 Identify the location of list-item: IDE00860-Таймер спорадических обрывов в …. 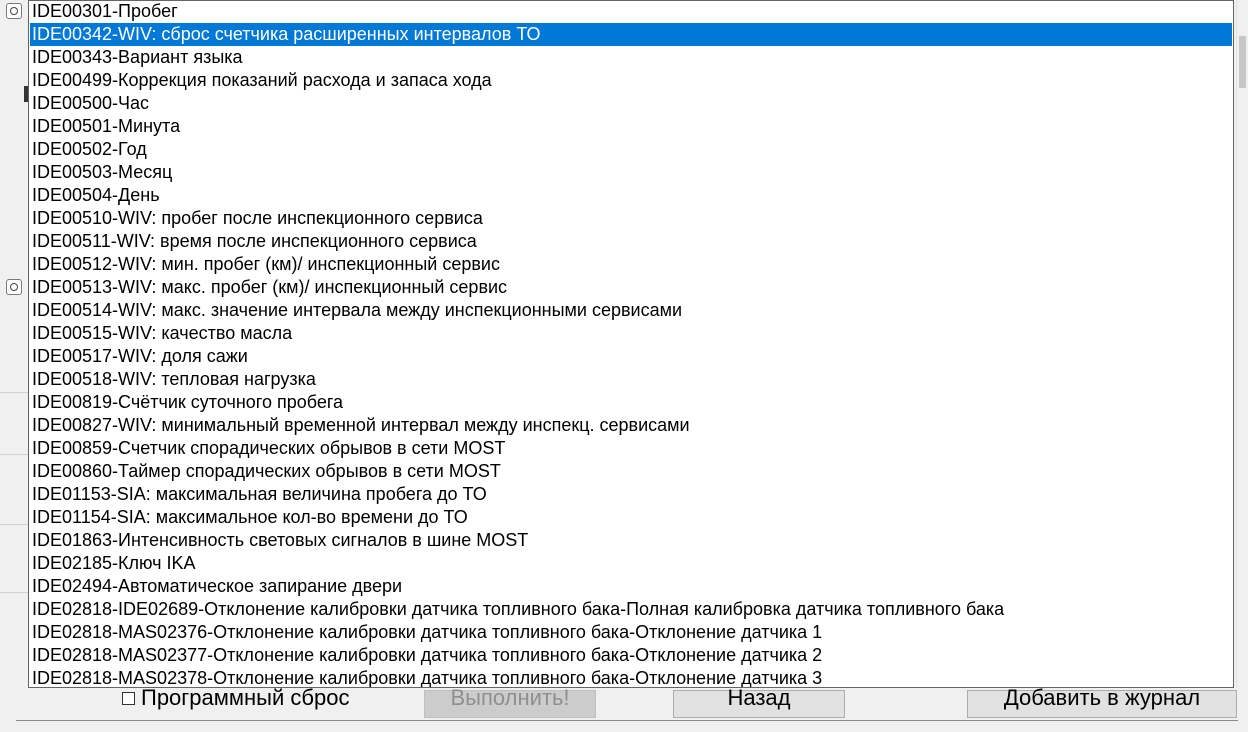
(631, 471).